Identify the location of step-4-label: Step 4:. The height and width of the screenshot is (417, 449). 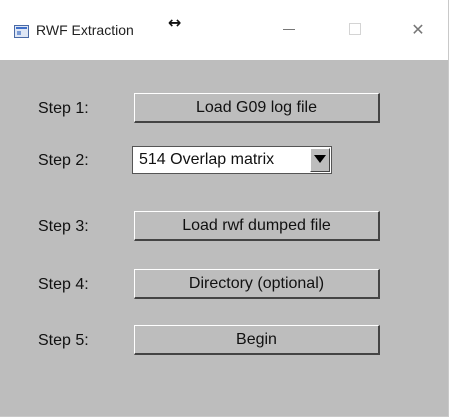
(63, 284).